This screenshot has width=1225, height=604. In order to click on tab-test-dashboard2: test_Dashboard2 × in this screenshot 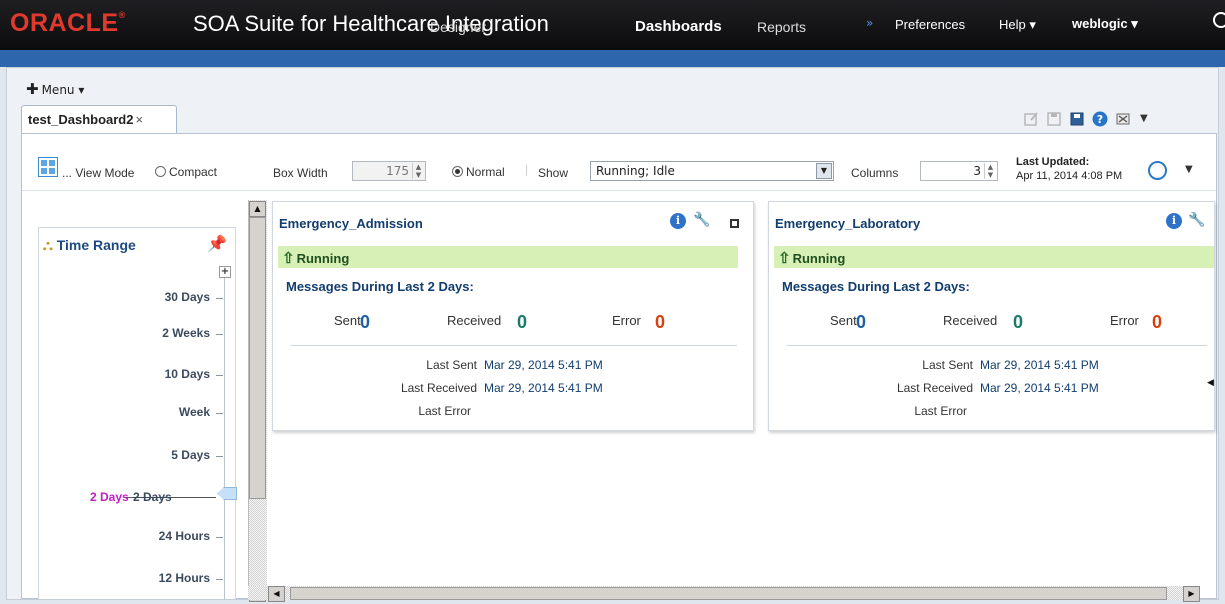, I will do `click(99, 119)`.